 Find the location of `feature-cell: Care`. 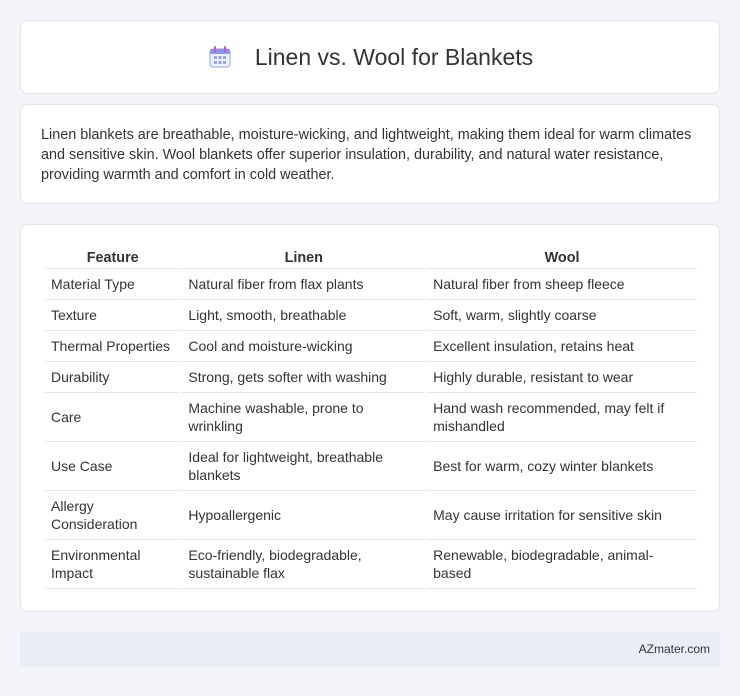

feature-cell: Care is located at coordinates (113, 417).